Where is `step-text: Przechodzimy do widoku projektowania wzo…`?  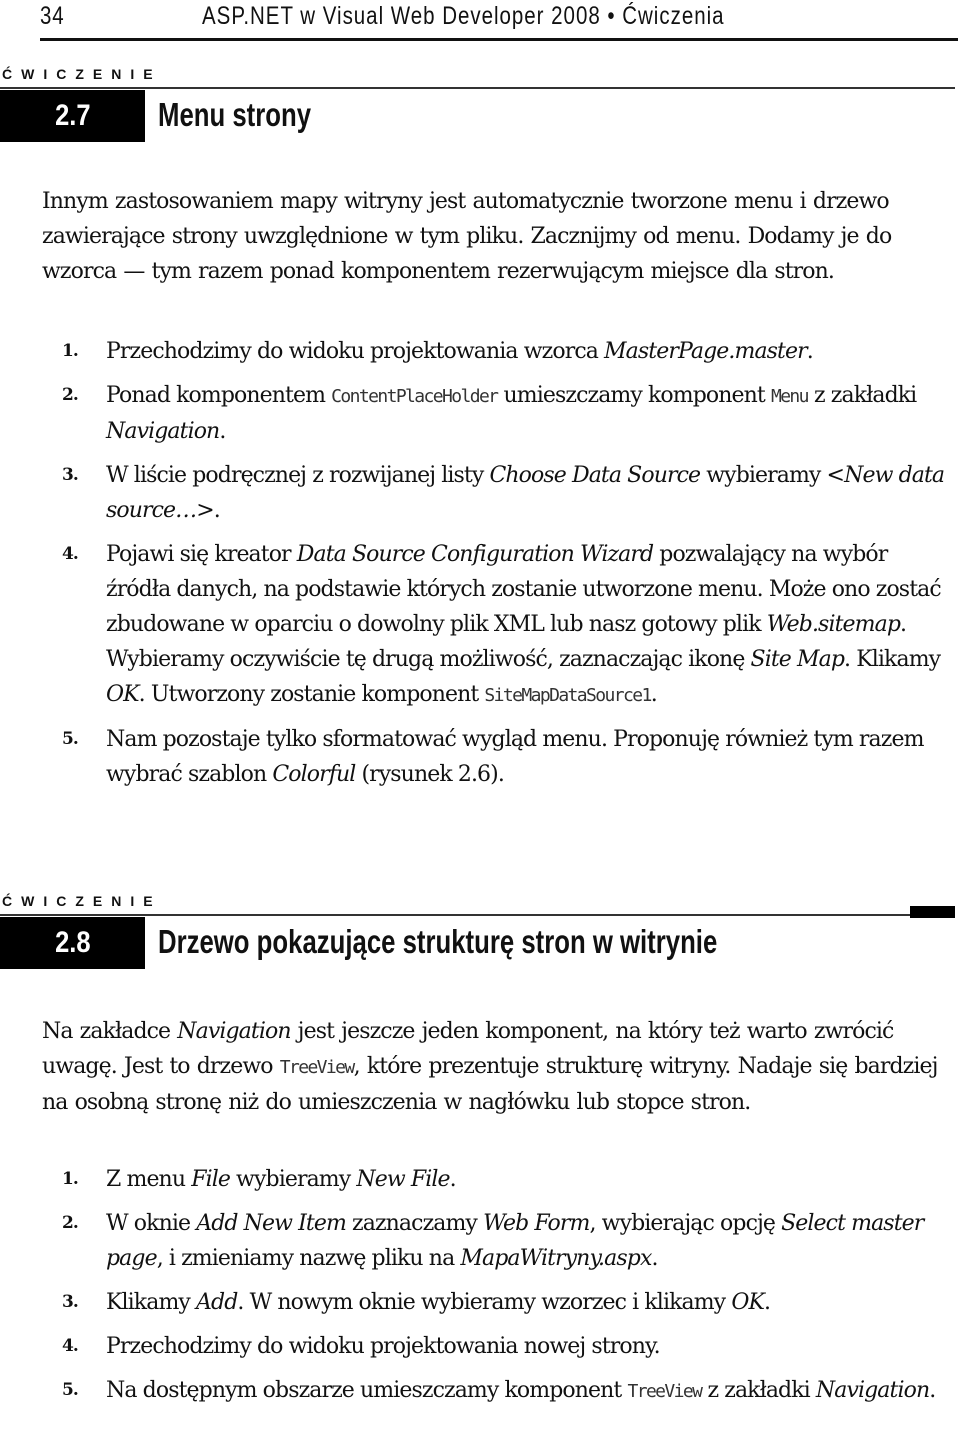
step-text: Przechodzimy do widoku projektowania wzo… is located at coordinates (531, 351).